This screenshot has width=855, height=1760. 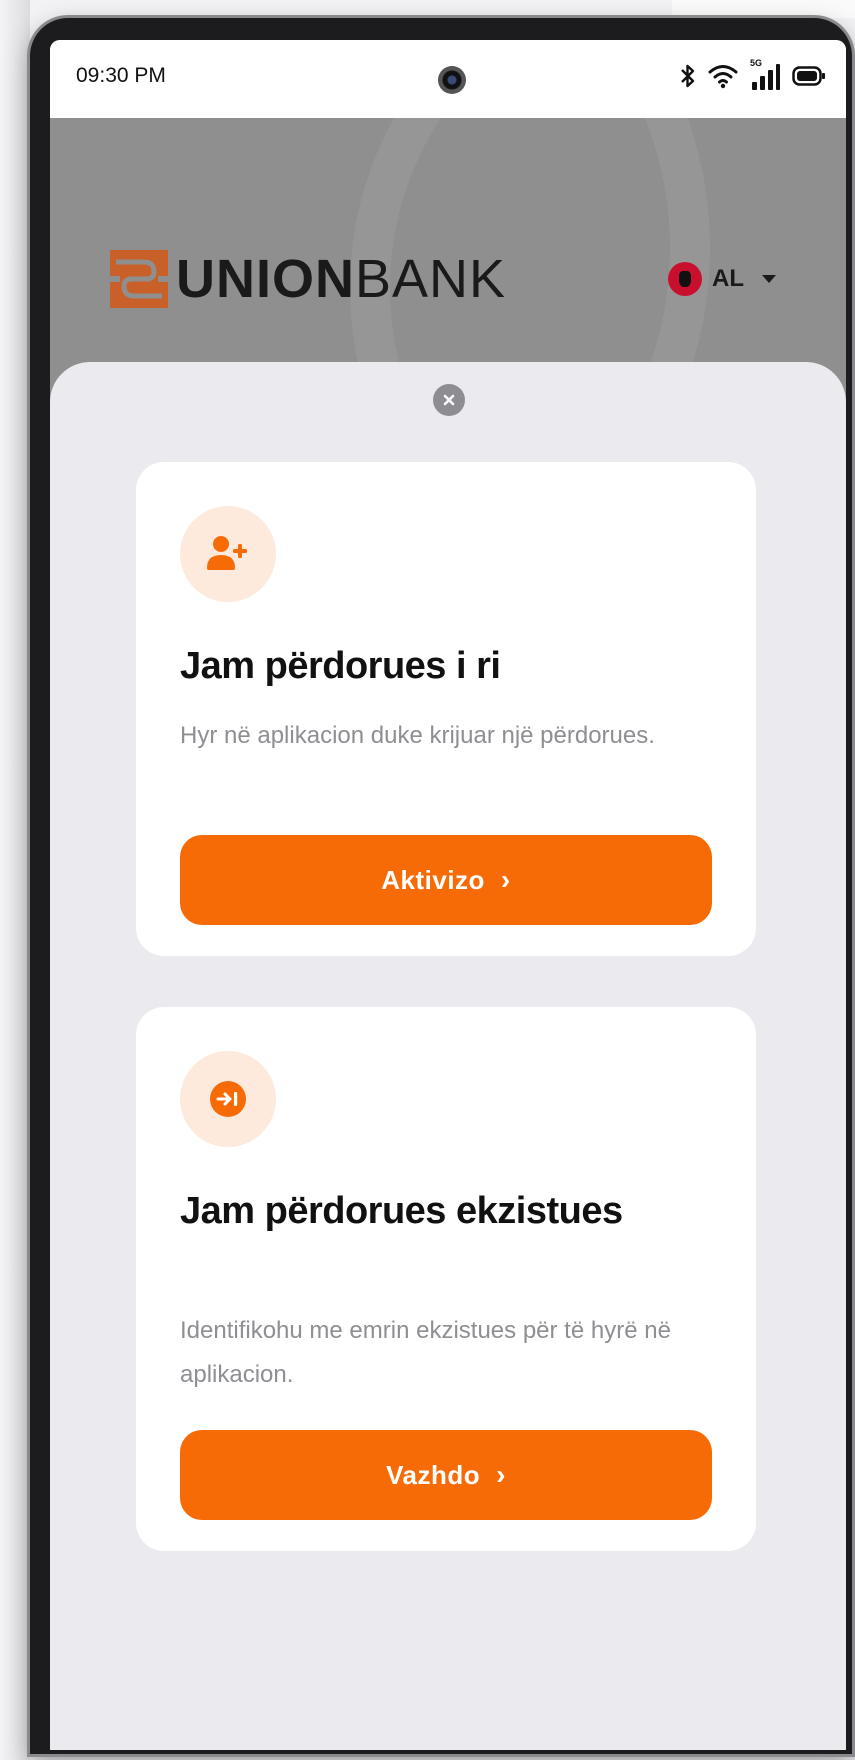 I want to click on albania-flag-icon, so click(x=685, y=279).